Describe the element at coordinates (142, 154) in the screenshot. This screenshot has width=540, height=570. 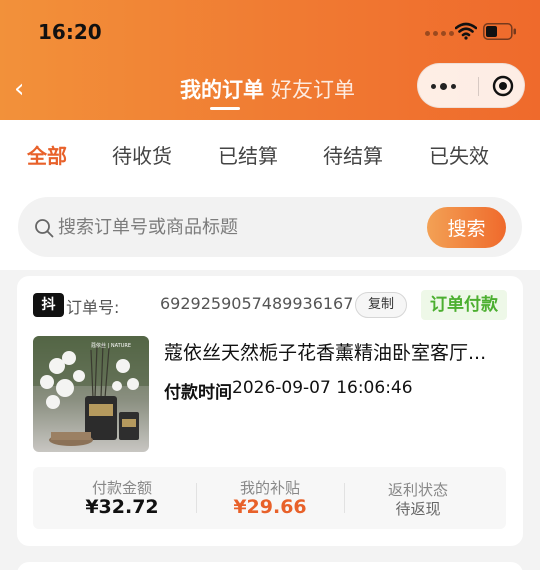
I see `filter-tab-to-receive: 待收货` at that location.